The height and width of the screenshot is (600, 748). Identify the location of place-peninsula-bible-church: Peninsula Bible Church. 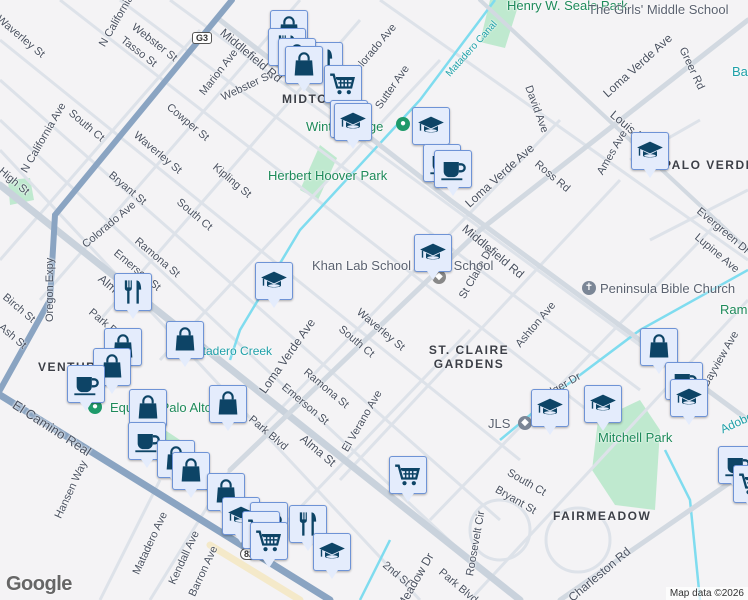
(667, 288).